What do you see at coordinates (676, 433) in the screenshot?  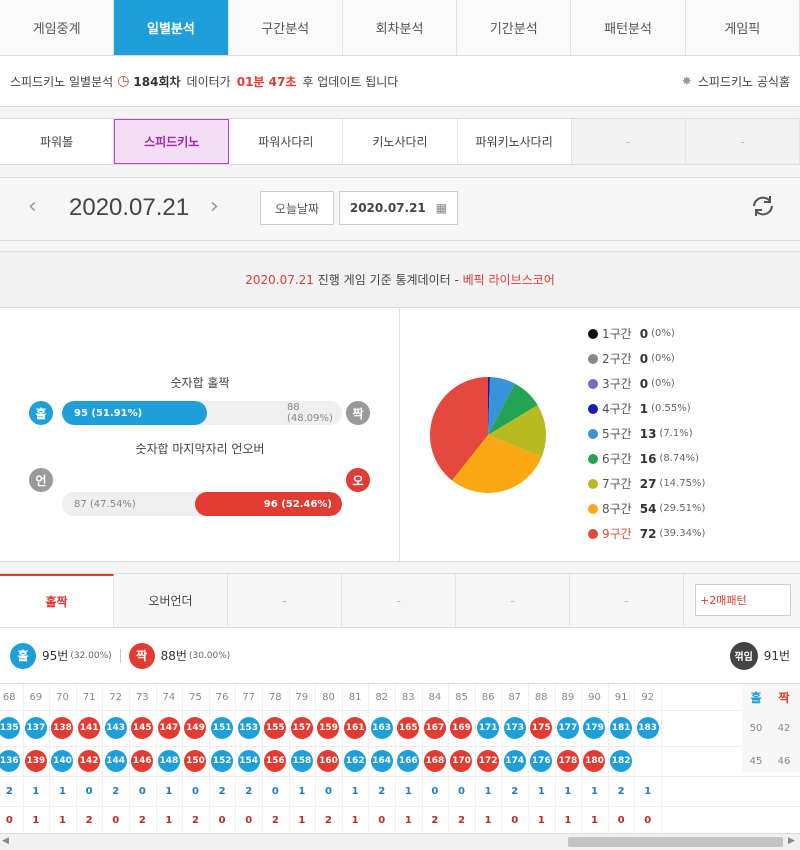 I see `legend-pct: (7.1%)` at bounding box center [676, 433].